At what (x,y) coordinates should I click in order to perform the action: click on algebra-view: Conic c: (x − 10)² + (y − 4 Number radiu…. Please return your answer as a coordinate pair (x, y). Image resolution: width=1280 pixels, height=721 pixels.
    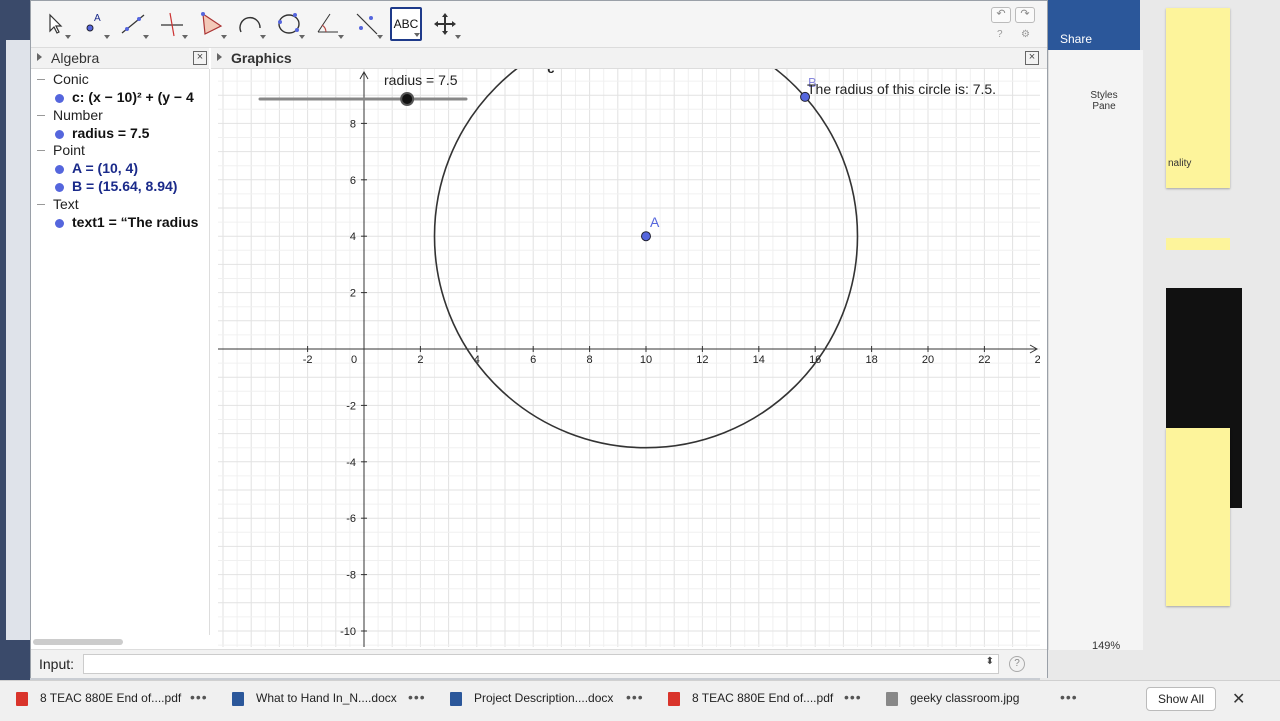
    Looking at the image, I should click on (120, 352).